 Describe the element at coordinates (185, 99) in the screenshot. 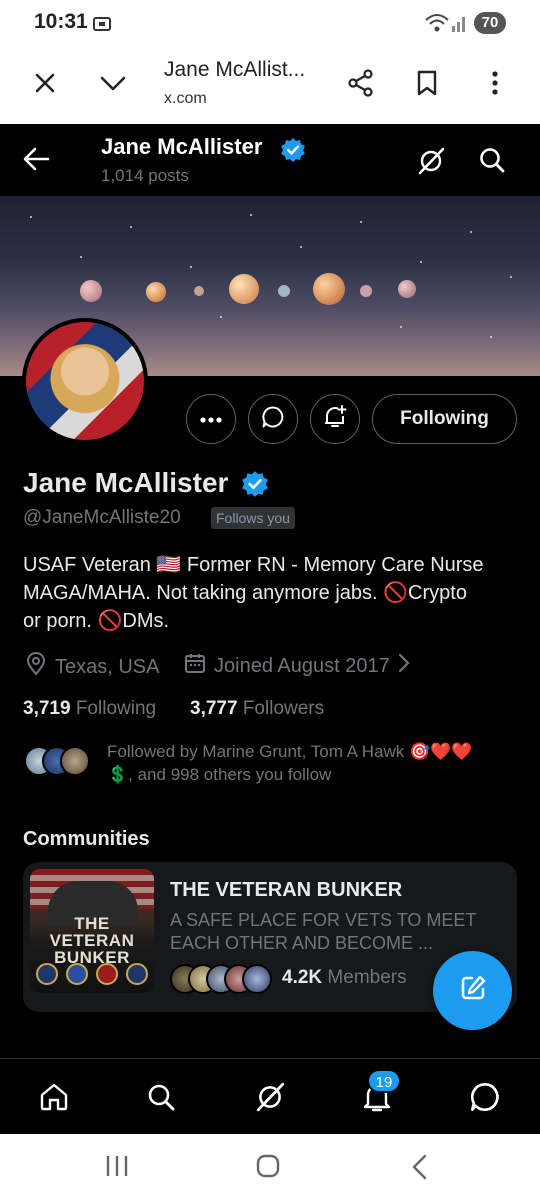

I see `browser-url: x.com` at that location.